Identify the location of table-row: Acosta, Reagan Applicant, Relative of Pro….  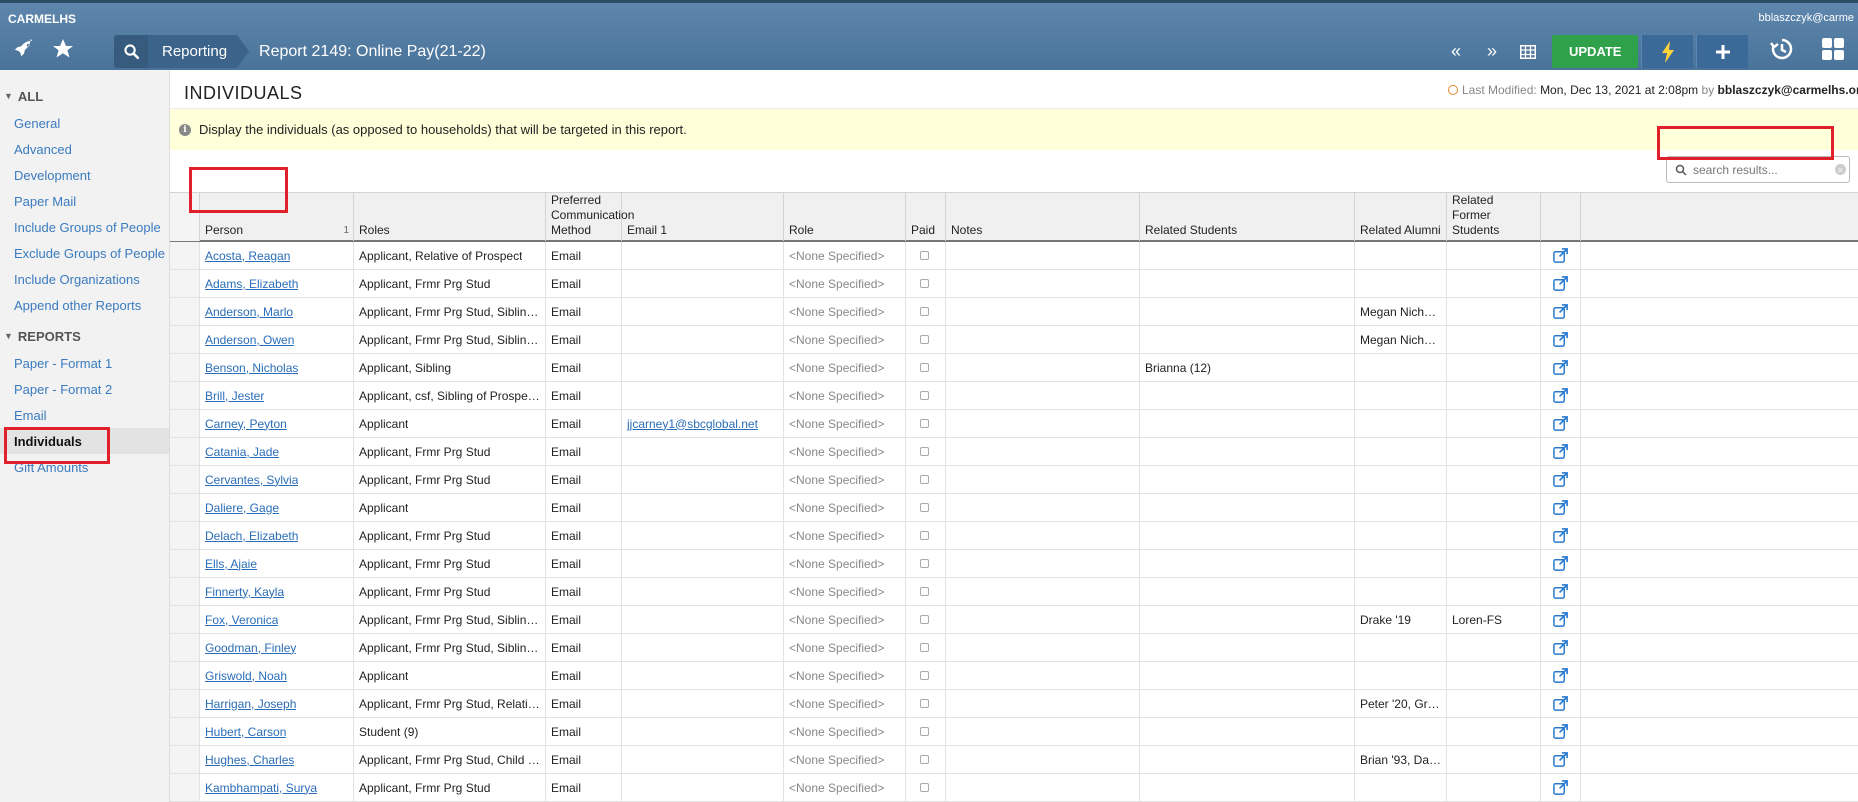
(1014, 256).